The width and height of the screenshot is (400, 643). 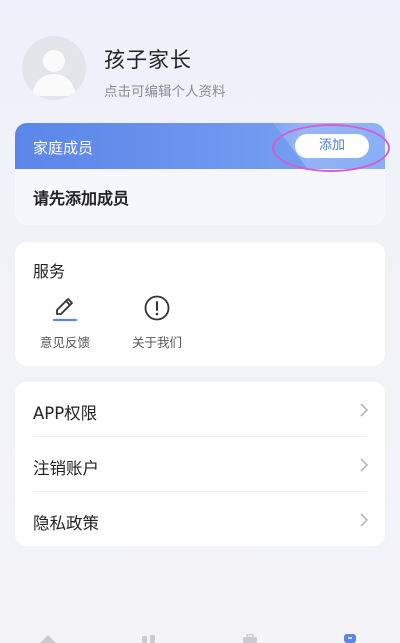 What do you see at coordinates (66, 468) in the screenshot?
I see `menu-item-label: 注销账户` at bounding box center [66, 468].